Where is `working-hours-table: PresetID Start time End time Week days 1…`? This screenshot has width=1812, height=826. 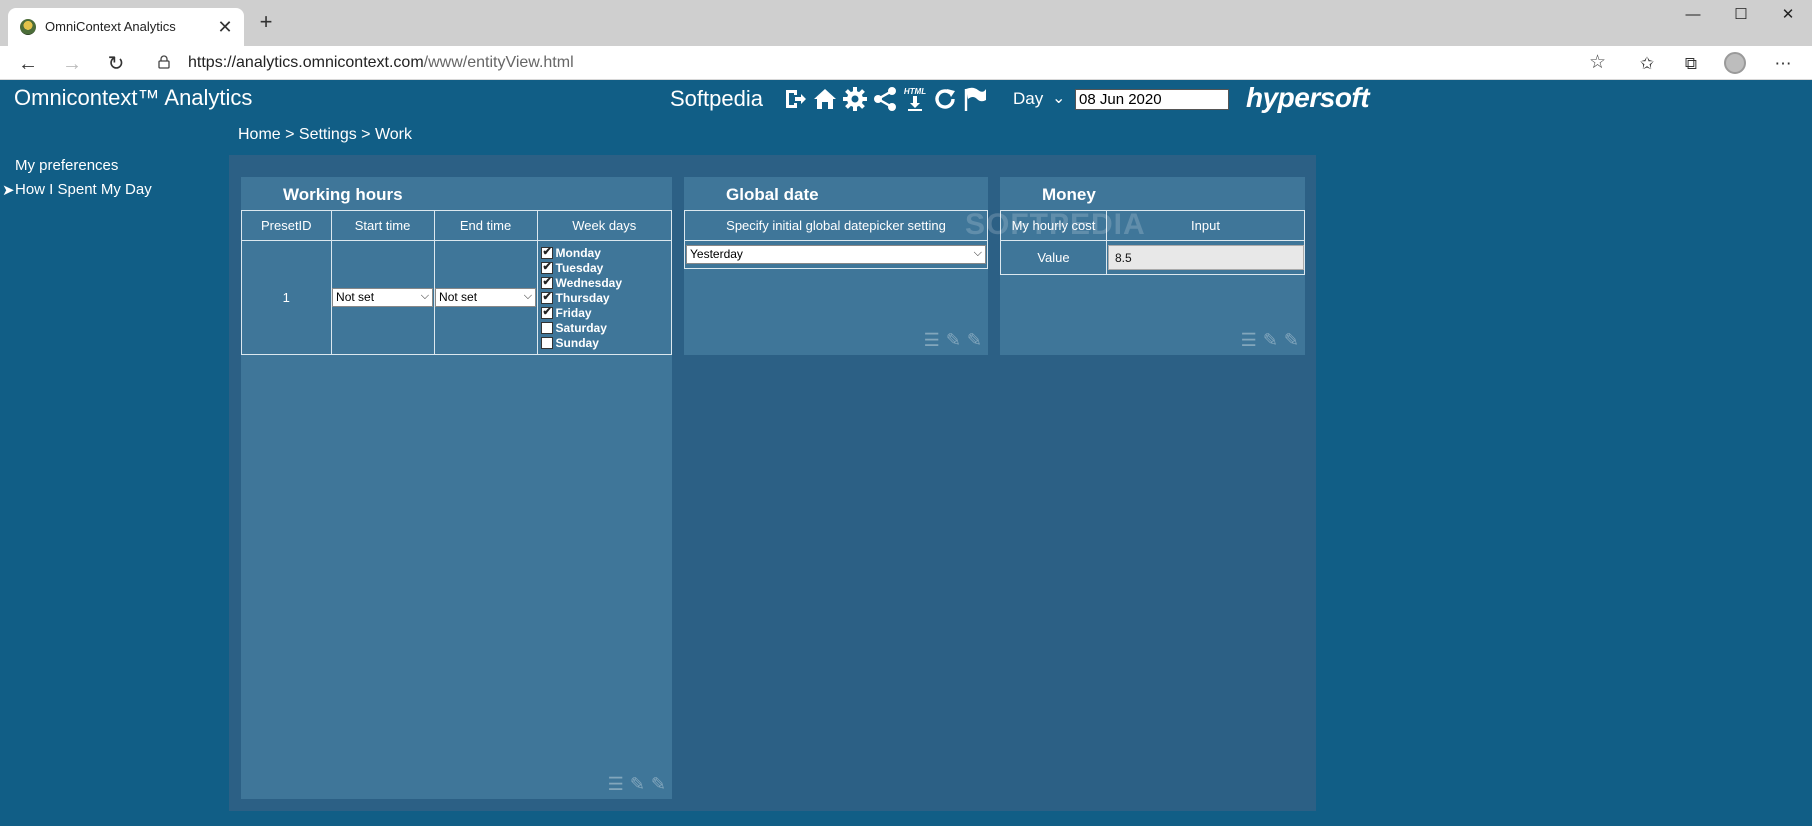 working-hours-table: PresetID Start time End time Week days 1… is located at coordinates (457, 282).